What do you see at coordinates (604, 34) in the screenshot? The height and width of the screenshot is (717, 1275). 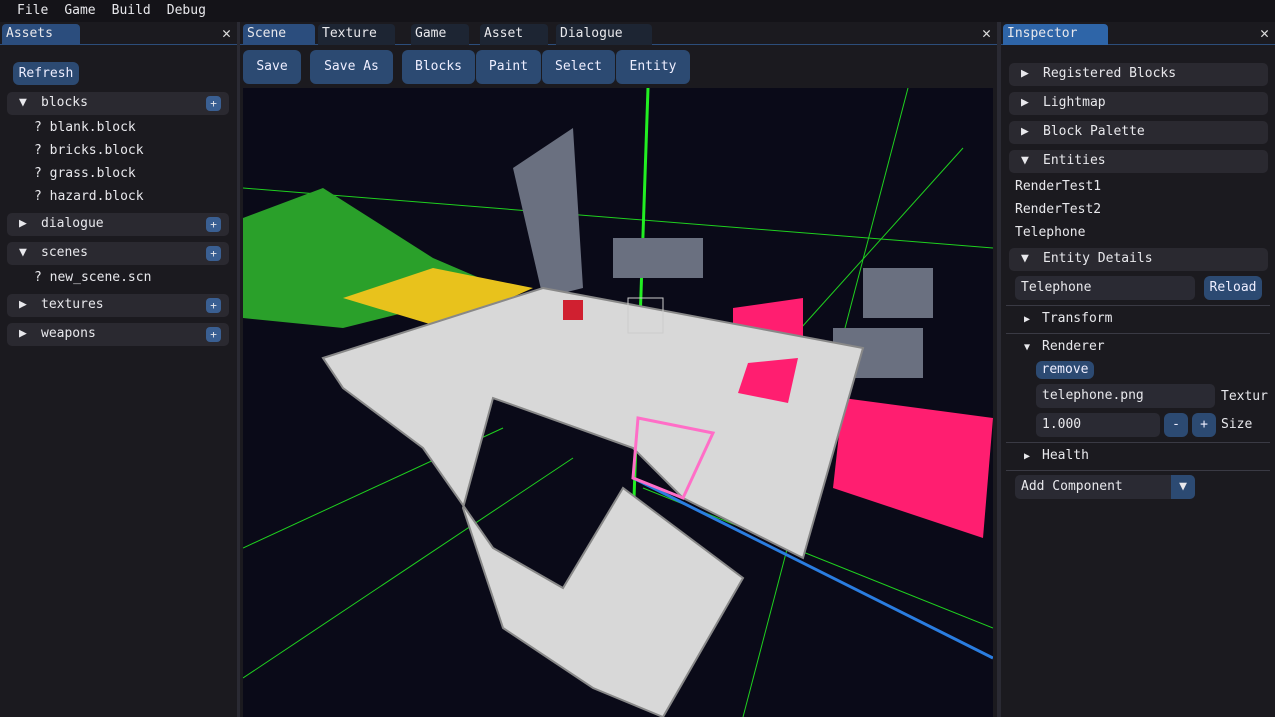 I see `tab-dialogue: Dialogue` at bounding box center [604, 34].